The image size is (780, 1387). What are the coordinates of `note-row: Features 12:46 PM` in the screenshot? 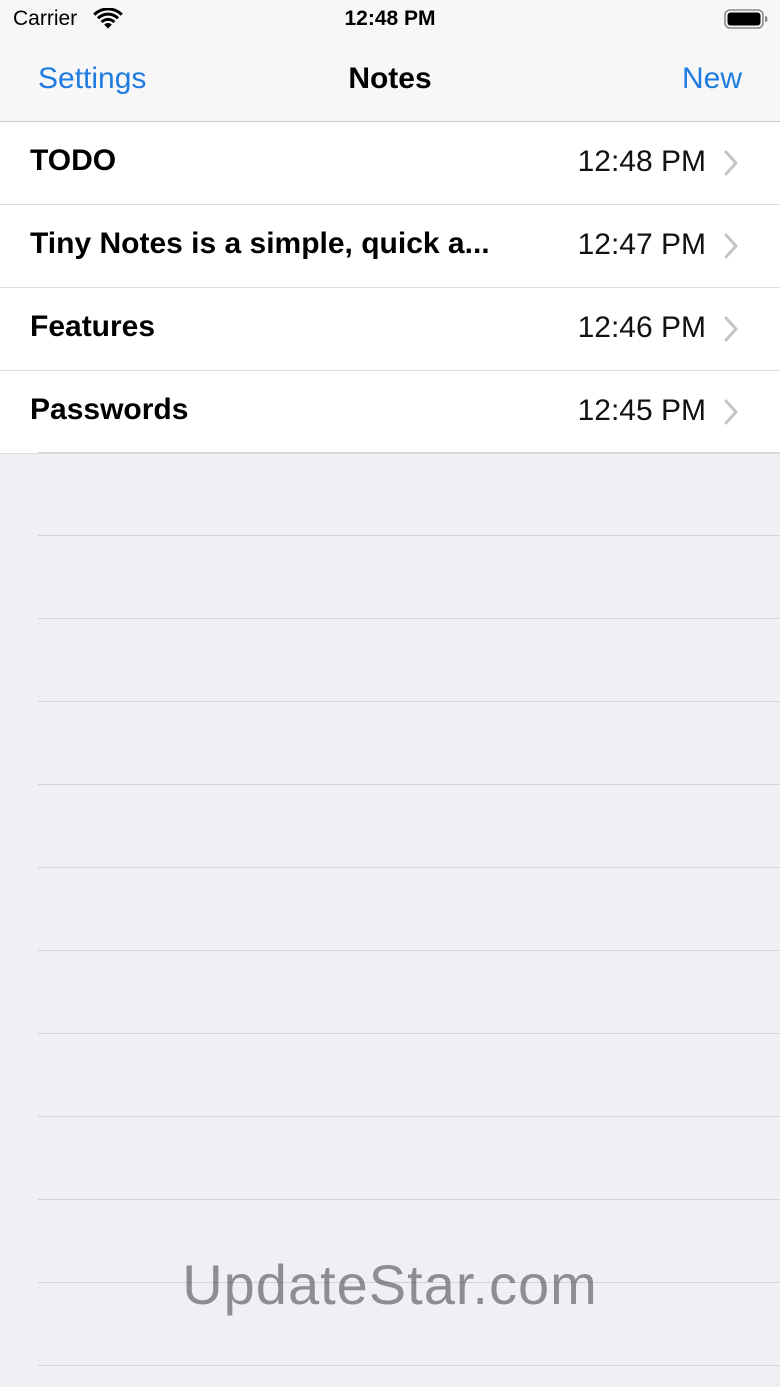 It's located at (390, 329).